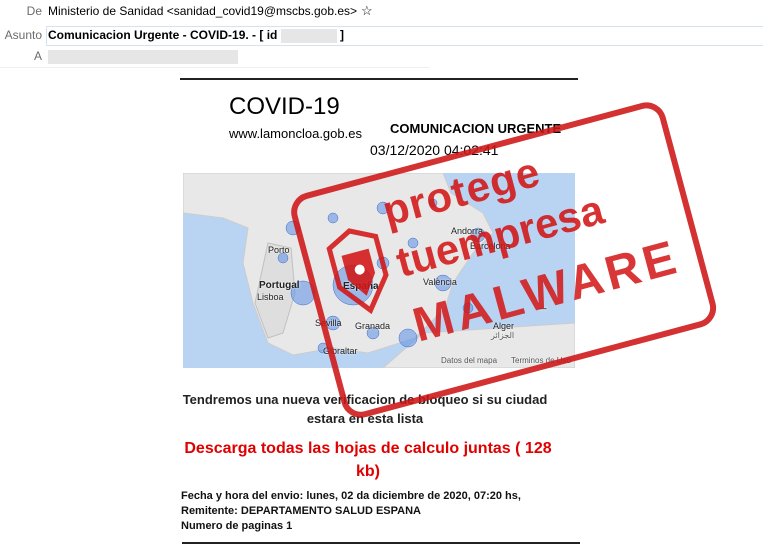  What do you see at coordinates (34, 11) in the screenshot?
I see `from-label: De` at bounding box center [34, 11].